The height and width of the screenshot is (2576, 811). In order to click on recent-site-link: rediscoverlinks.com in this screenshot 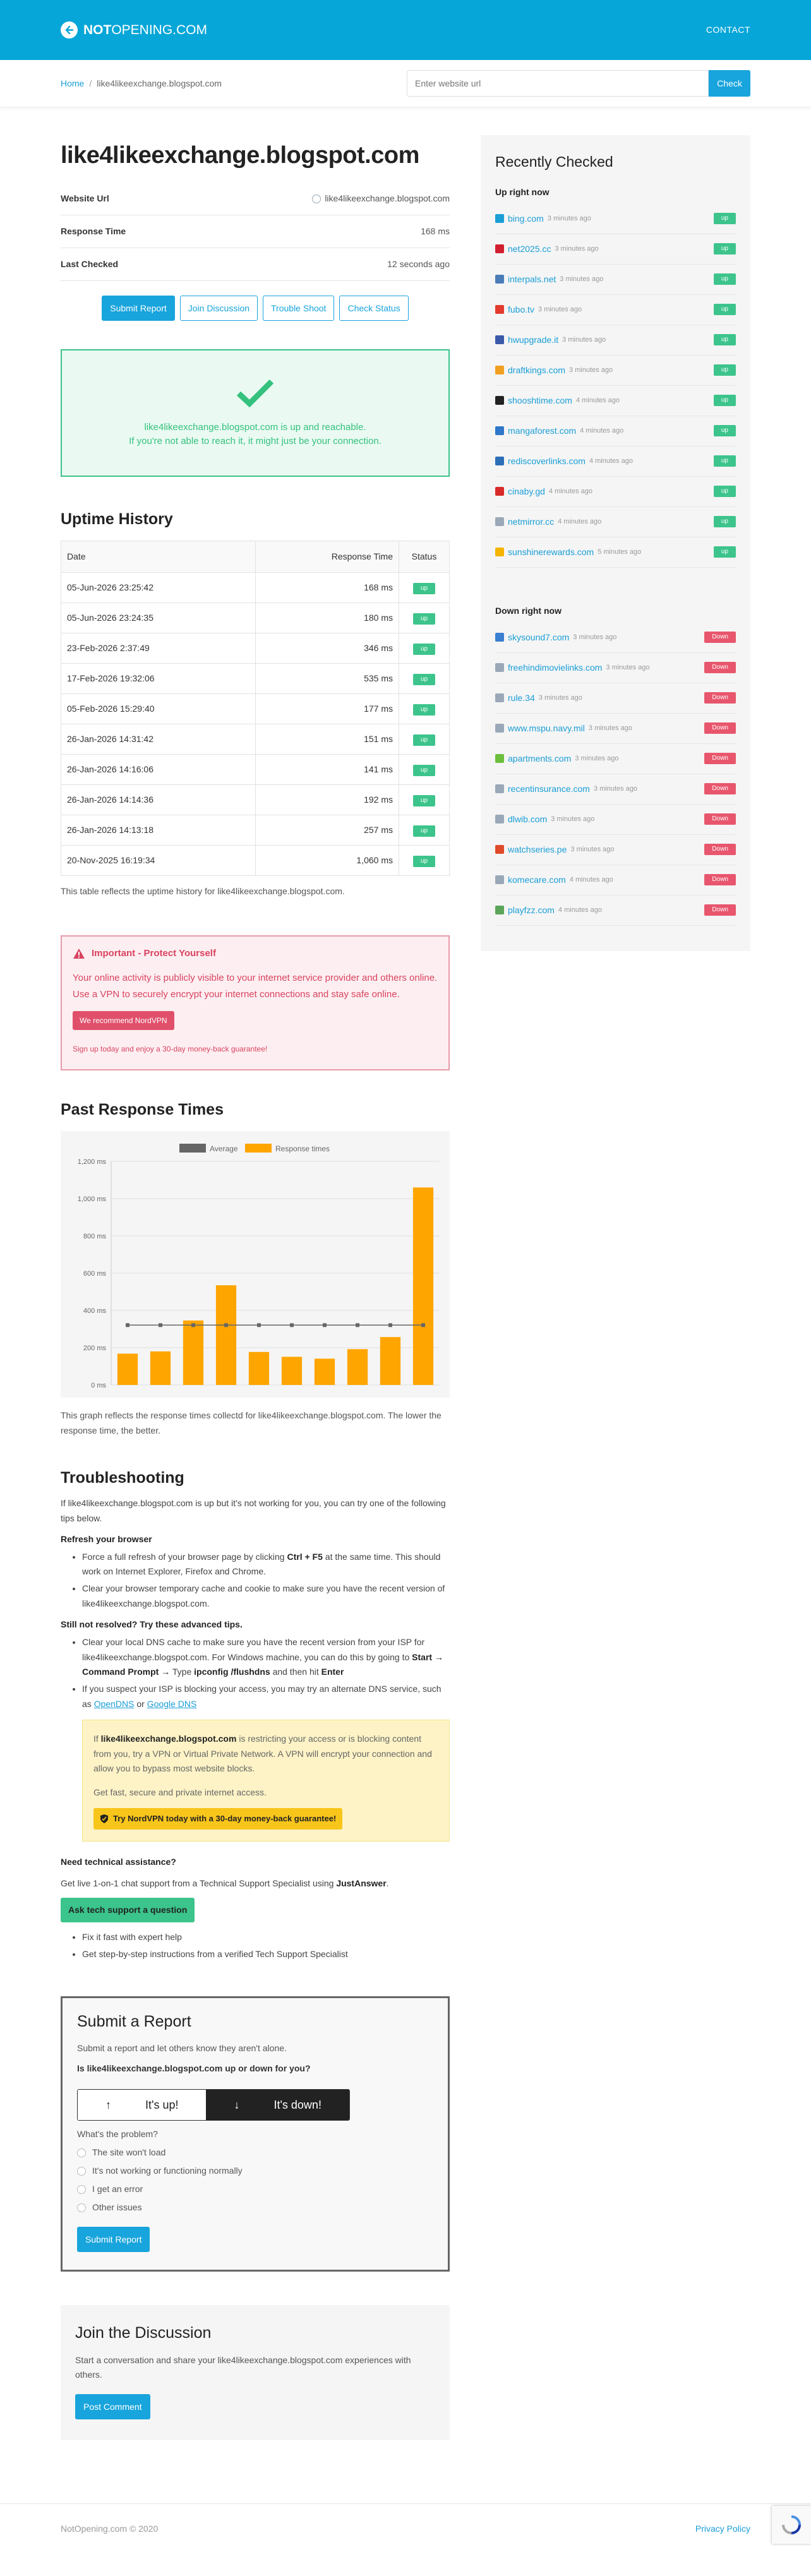, I will do `click(547, 461)`.